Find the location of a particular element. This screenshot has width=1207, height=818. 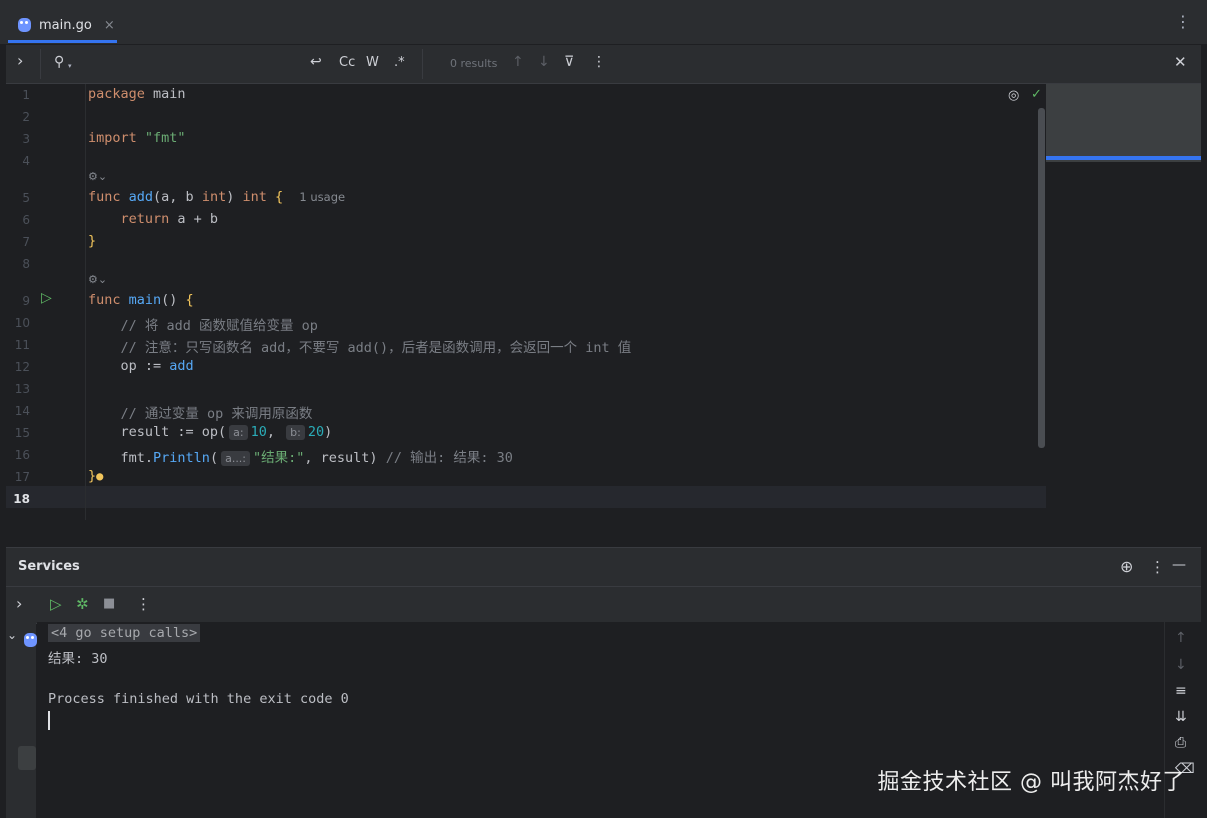

services-toolbar: › ▷ ✲ ■ ⋮ is located at coordinates (603, 605).